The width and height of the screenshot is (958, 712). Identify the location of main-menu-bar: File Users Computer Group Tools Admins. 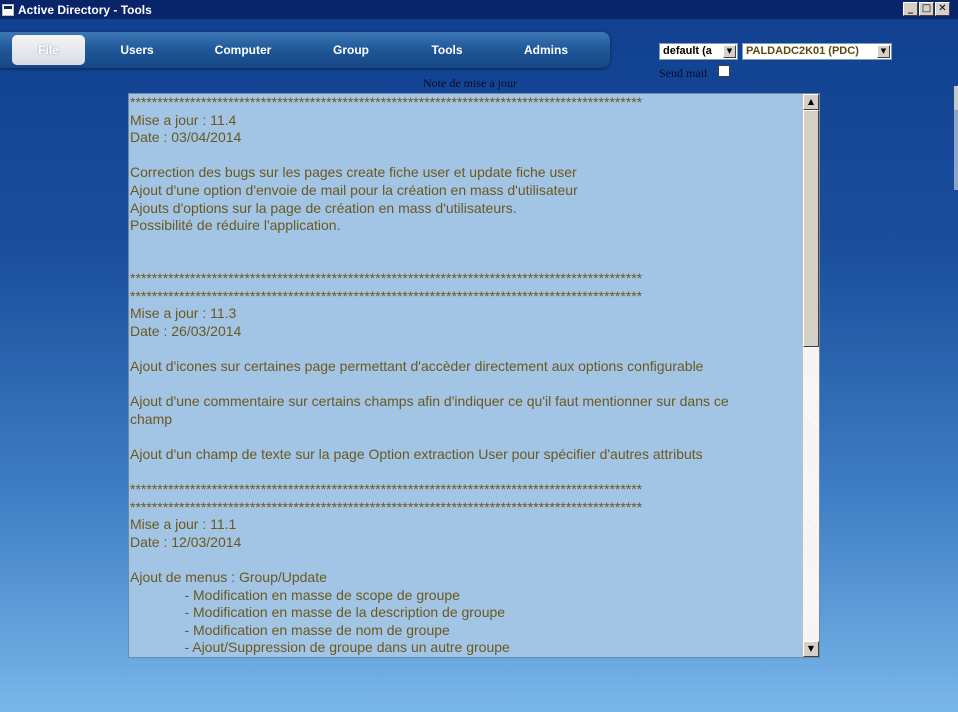
(305, 50).